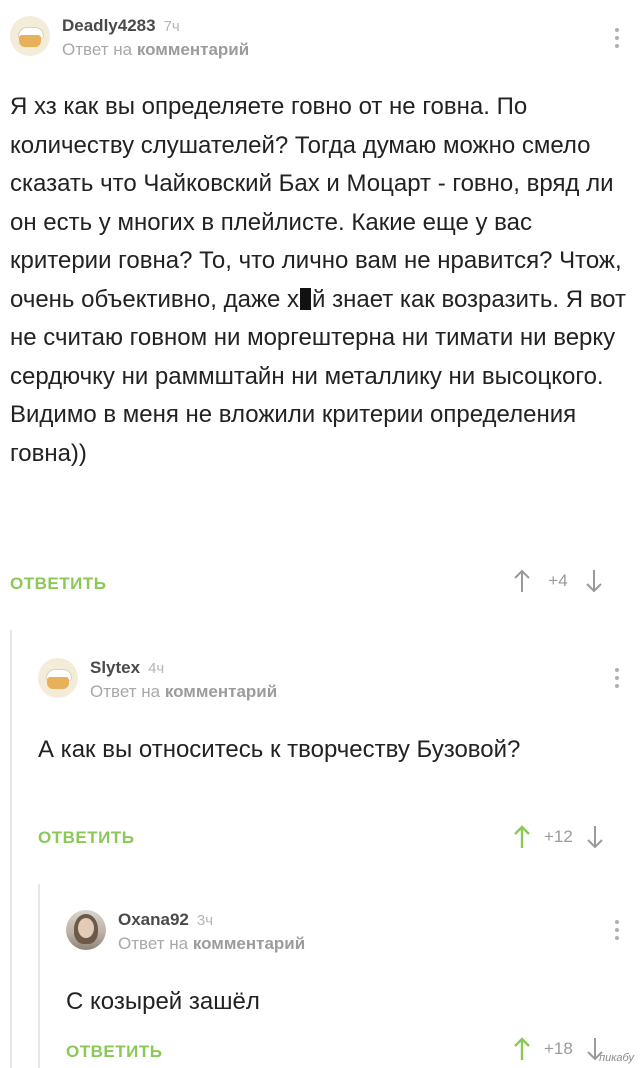 This screenshot has width=640, height=1068. Describe the element at coordinates (129, 38) in the screenshot. I see `comment-header: Deadly4283 7ч Ответ на комментарий` at that location.